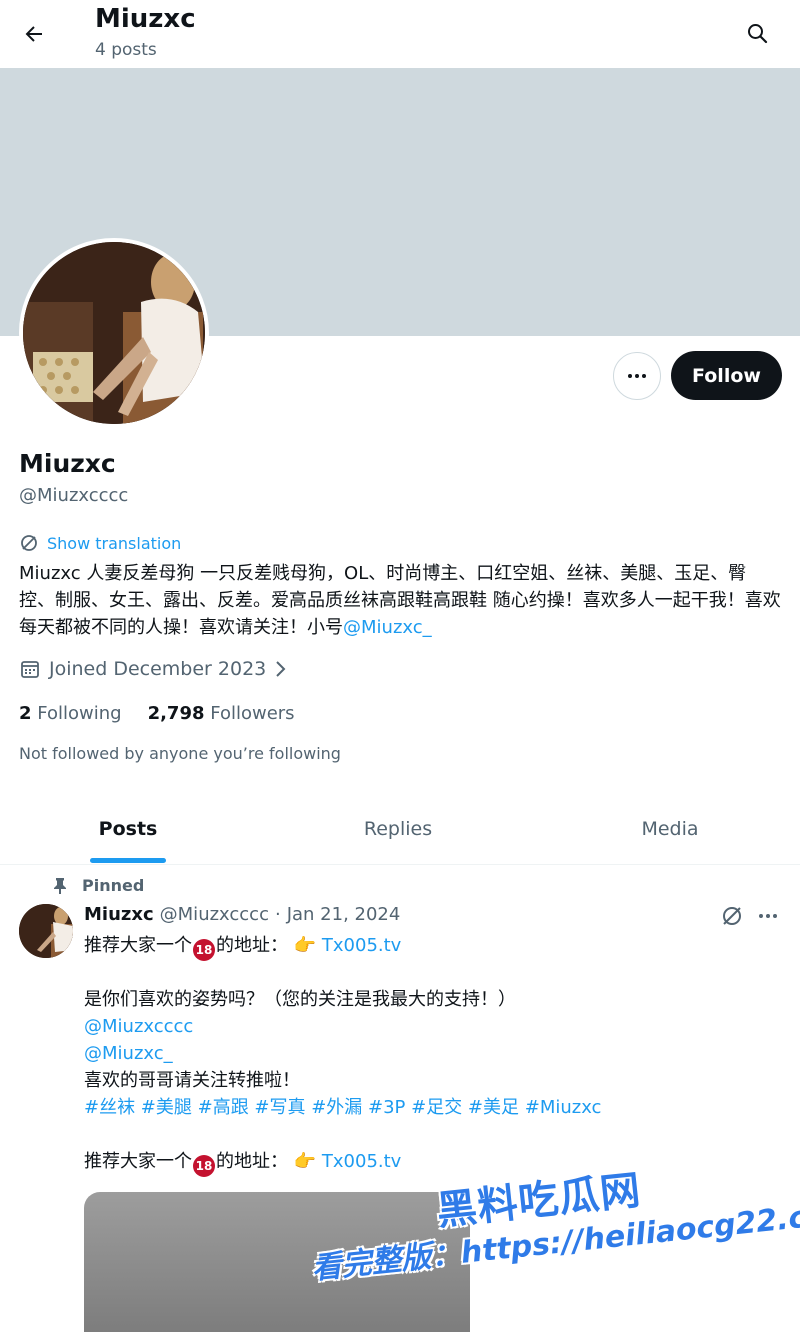 The image size is (800, 1332). I want to click on tab-replies: Replies, so click(398, 829).